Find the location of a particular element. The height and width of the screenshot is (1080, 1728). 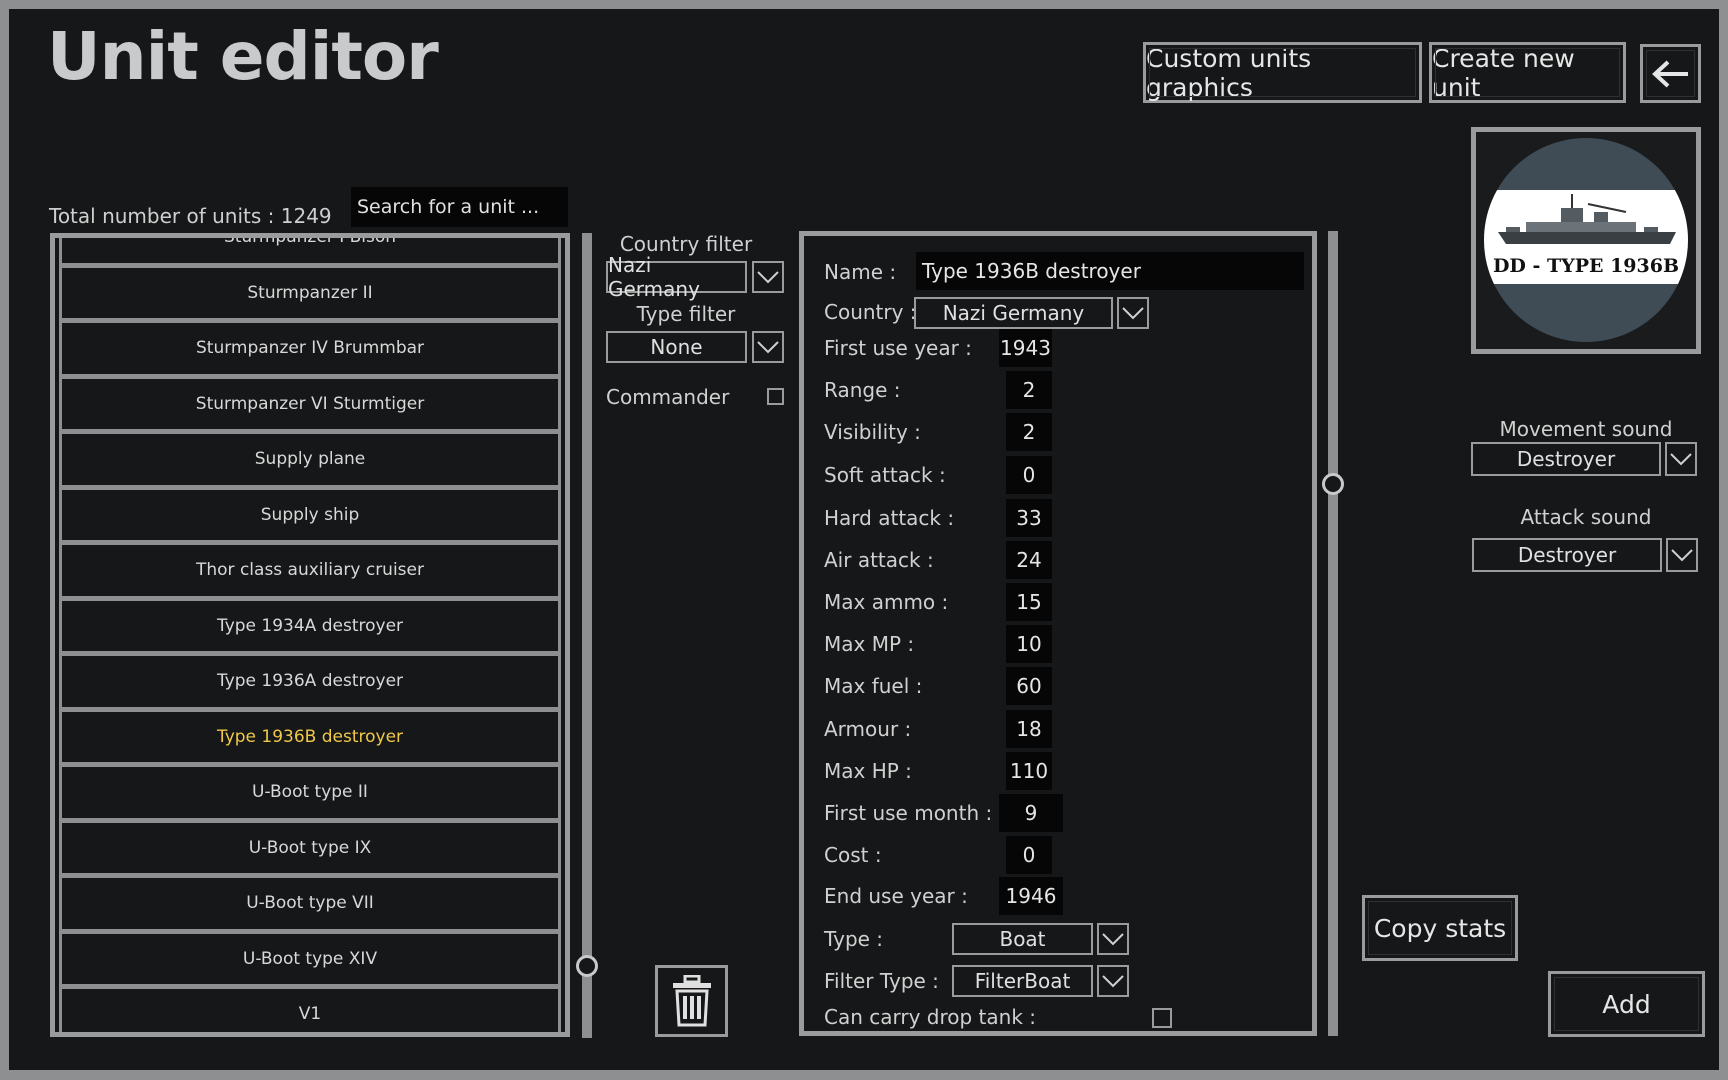

unit-list-item: Supply plane is located at coordinates (310, 462).